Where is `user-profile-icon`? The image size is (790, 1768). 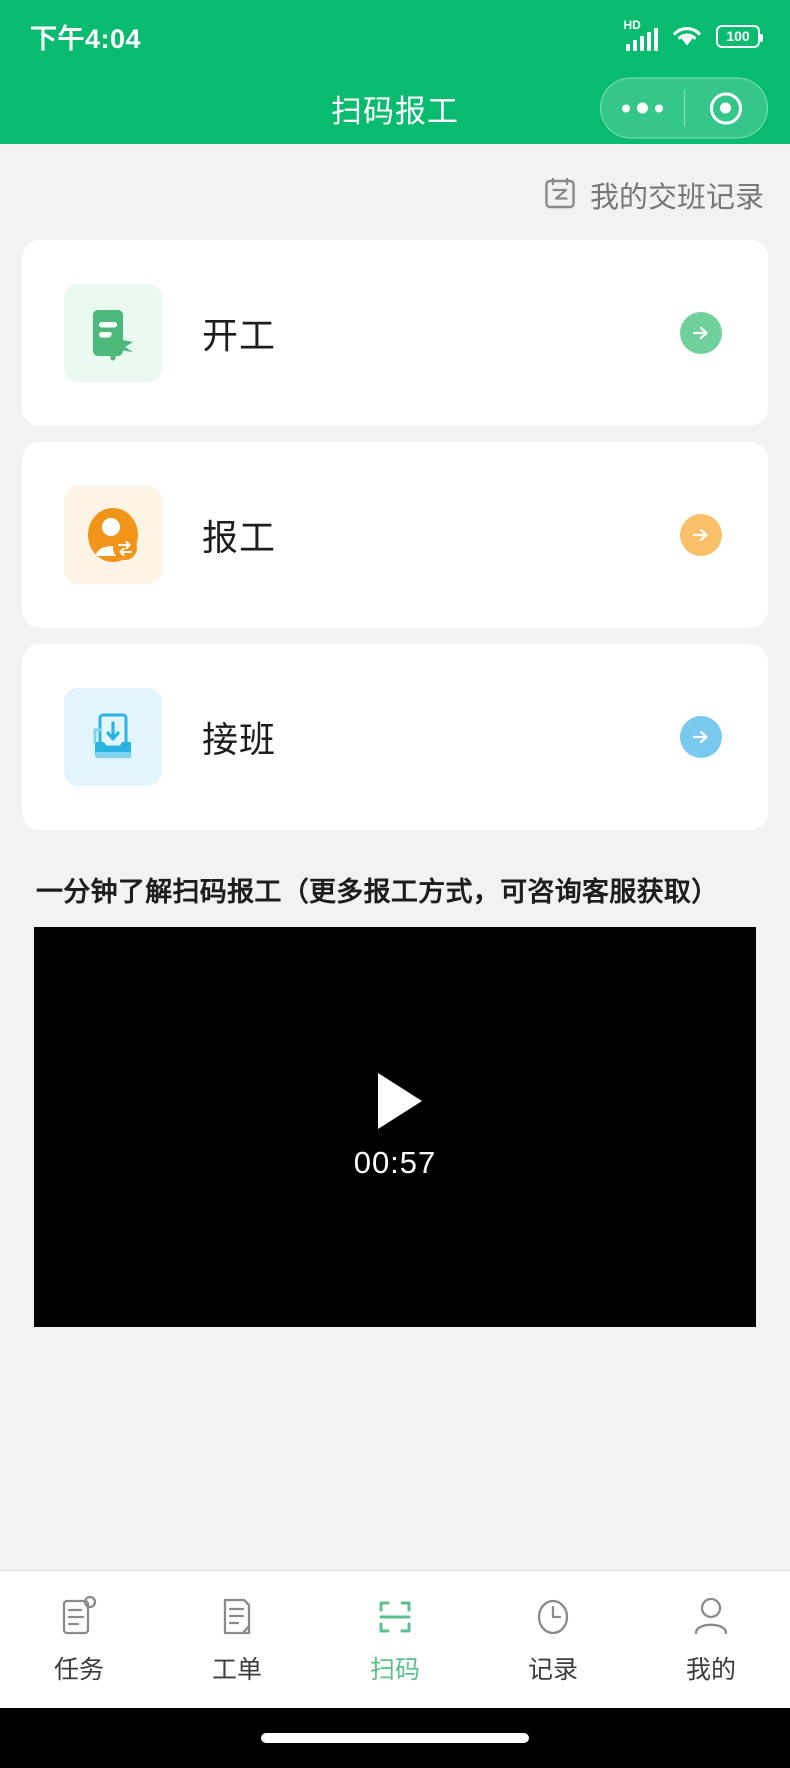
user-profile-icon is located at coordinates (711, 1617).